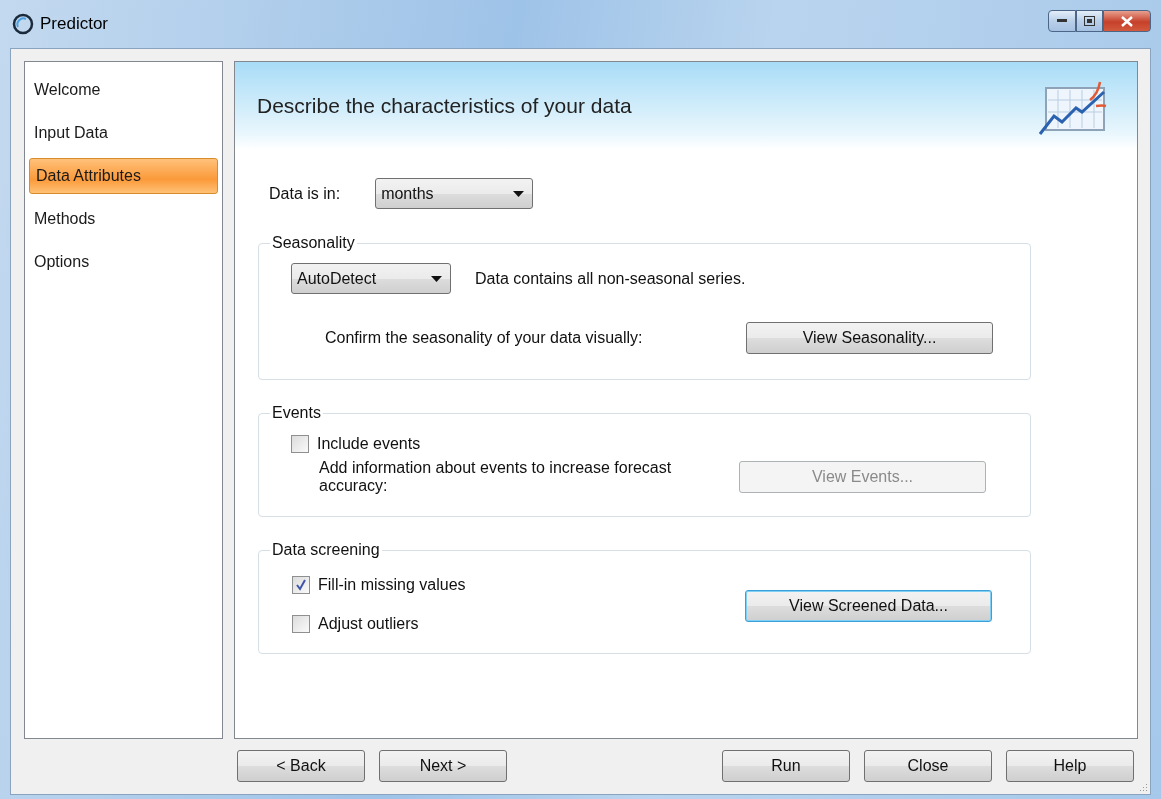 This screenshot has width=1161, height=799. I want to click on footer-button: Help, so click(1070, 766).